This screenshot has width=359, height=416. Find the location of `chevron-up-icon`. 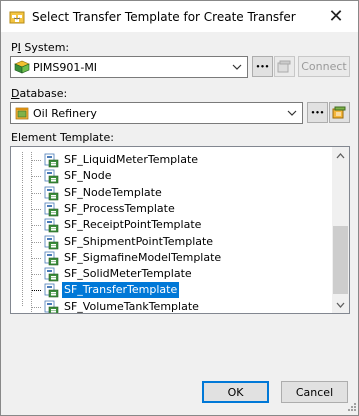

chevron-up-icon is located at coordinates (340, 155).